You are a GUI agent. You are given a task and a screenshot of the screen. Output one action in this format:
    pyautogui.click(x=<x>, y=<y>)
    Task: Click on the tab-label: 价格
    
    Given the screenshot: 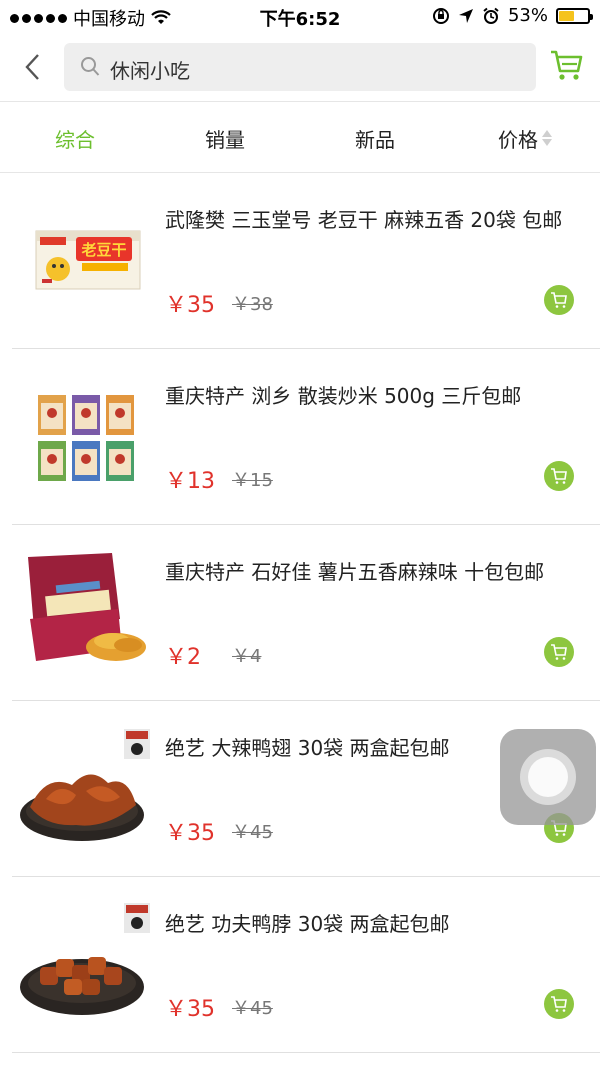 What is the action you would take?
    pyautogui.click(x=518, y=139)
    